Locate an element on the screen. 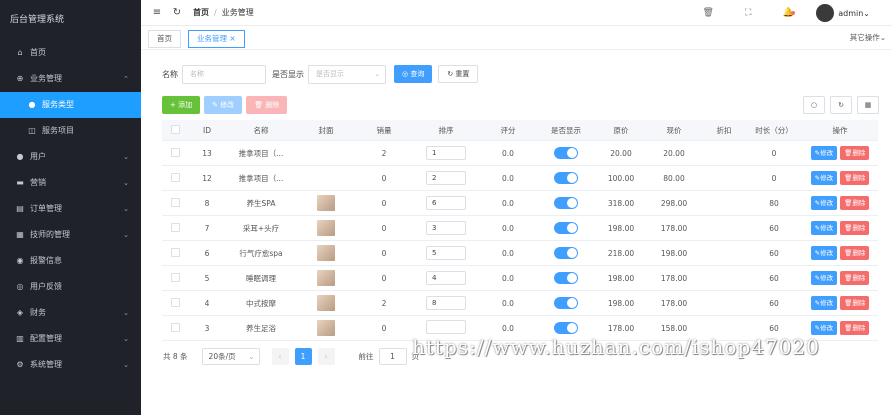 This screenshot has height=415, width=892. name-input: 名称 is located at coordinates (224, 74).